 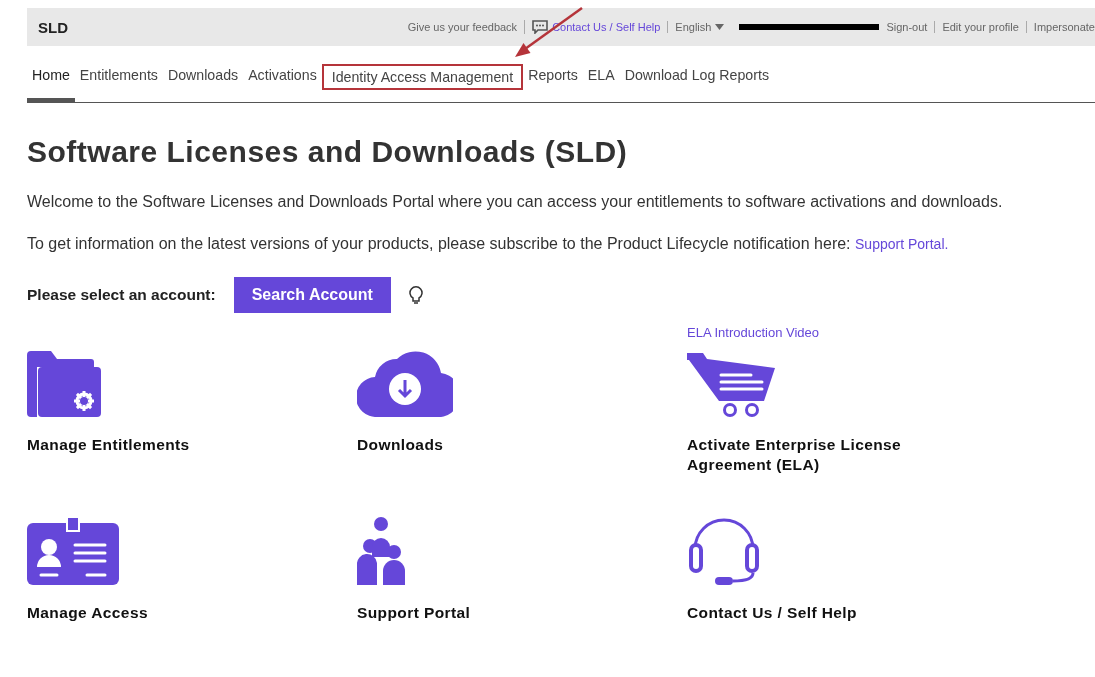 I want to click on page-title: Software Licenses and Downloads (SLD), so click(x=328, y=152).